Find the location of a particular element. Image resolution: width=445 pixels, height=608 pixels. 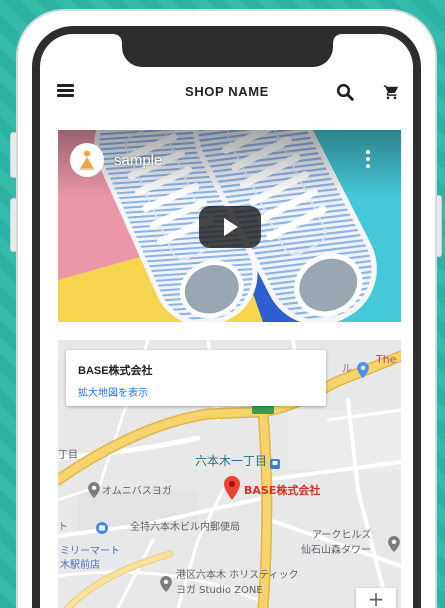

map-label: ヨガ Studio ZONE is located at coordinates (219, 590).